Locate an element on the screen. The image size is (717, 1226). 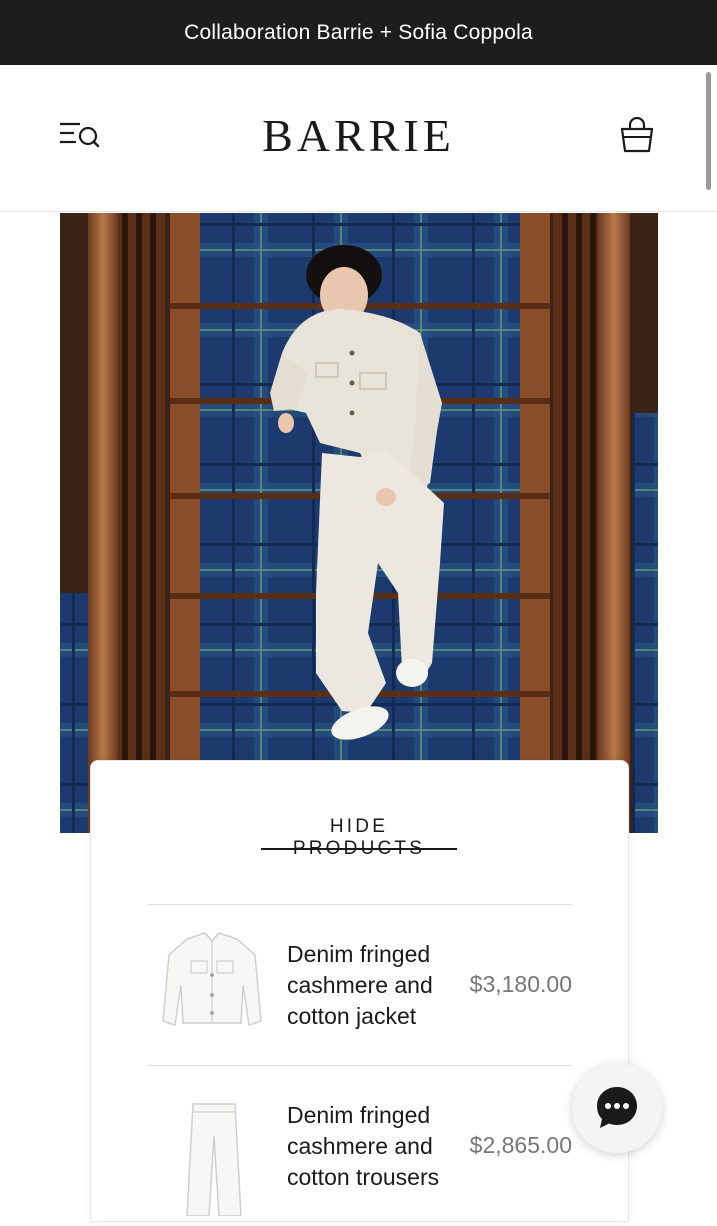
site-header: BARRIE is located at coordinates (358, 138).